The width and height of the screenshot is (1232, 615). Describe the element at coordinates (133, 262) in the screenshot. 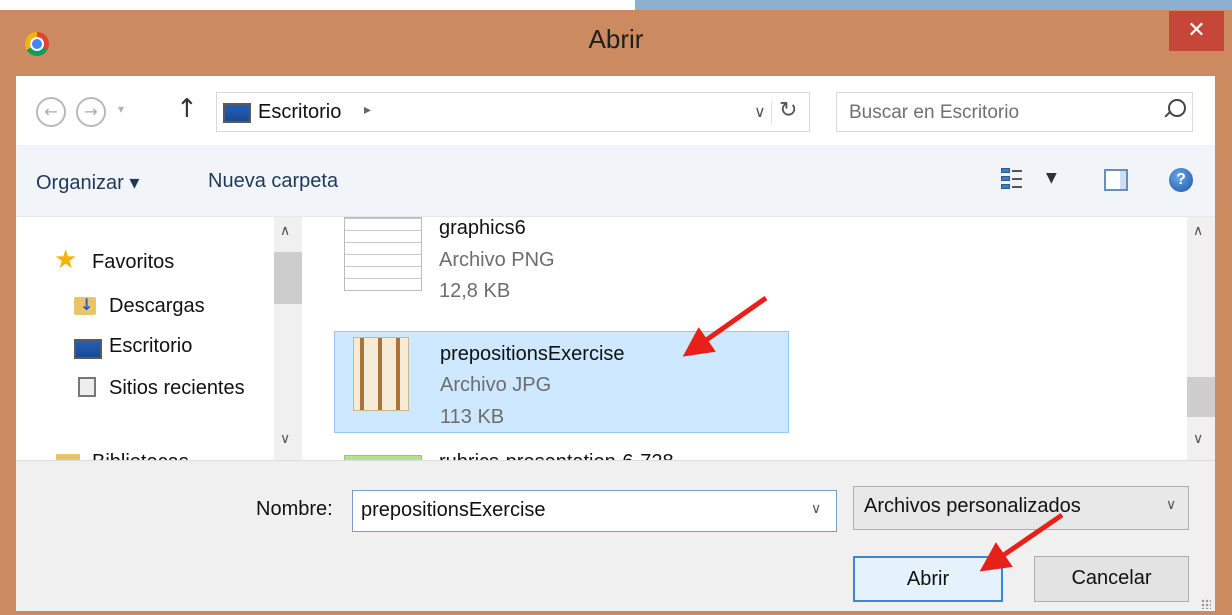

I see `sidebar-item-favoritos: Favoritos` at that location.